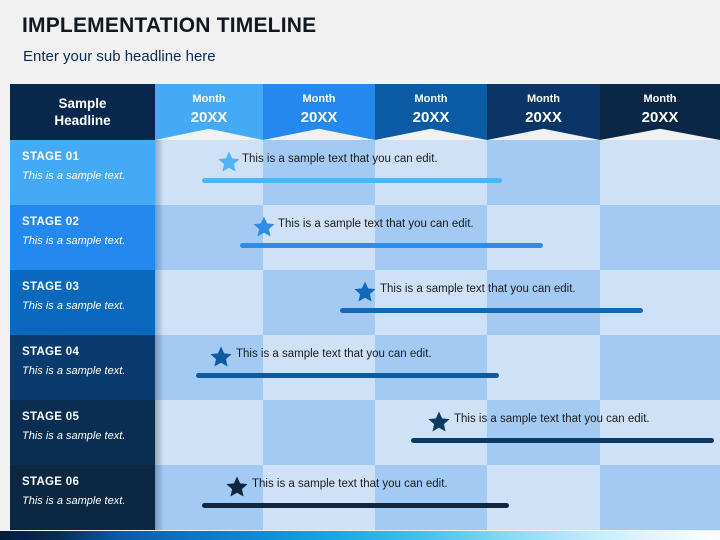 Image resolution: width=720 pixels, height=540 pixels. I want to click on timeline-item-2: This is a sample text that you can edit., so click(365, 237).